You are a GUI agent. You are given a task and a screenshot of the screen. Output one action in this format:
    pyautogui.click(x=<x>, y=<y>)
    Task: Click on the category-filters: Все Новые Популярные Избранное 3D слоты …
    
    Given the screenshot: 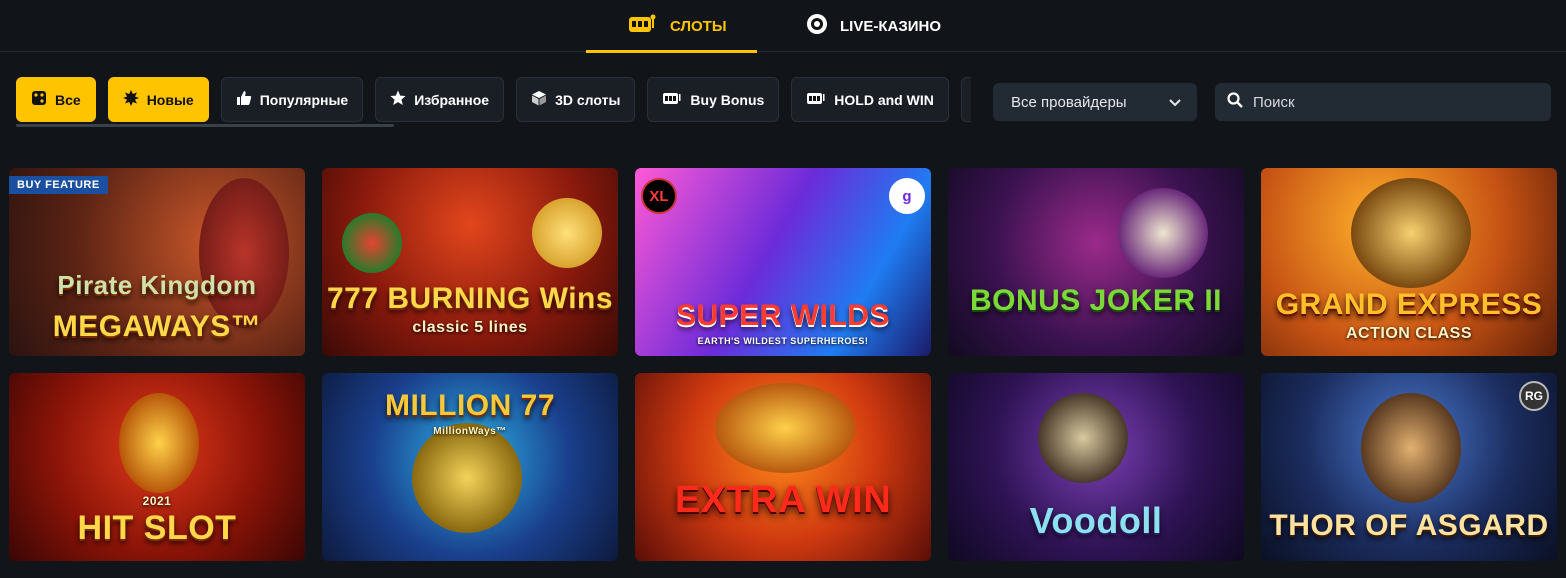 What is the action you would take?
    pyautogui.click(x=493, y=99)
    